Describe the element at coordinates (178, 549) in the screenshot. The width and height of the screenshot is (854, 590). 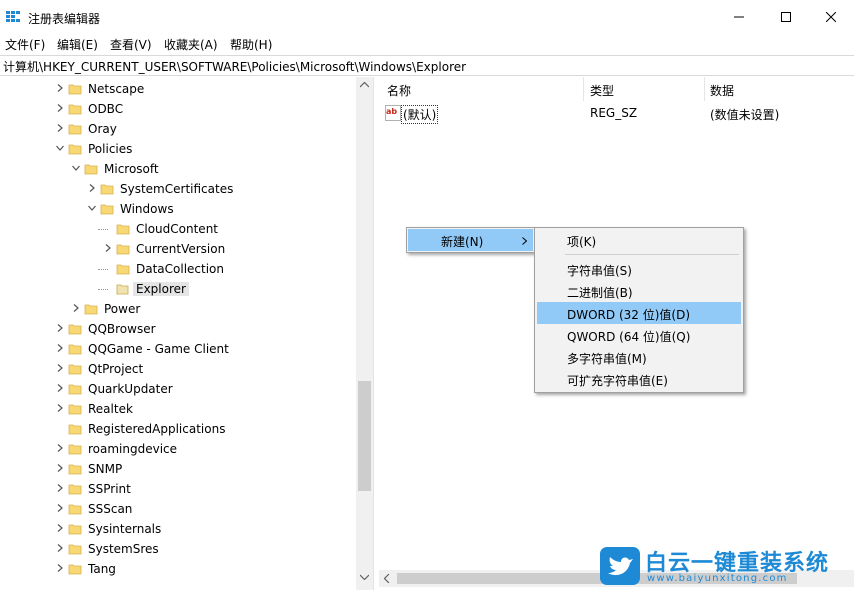
I see `tree-item: SystemSres` at that location.